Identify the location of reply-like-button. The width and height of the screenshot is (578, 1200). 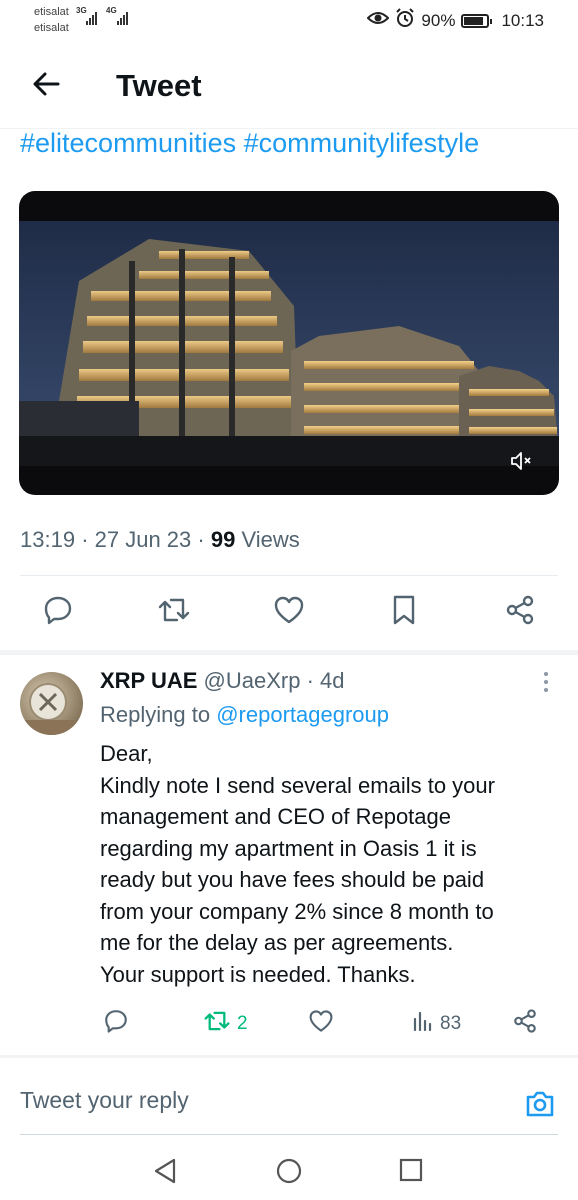
(321, 1024).